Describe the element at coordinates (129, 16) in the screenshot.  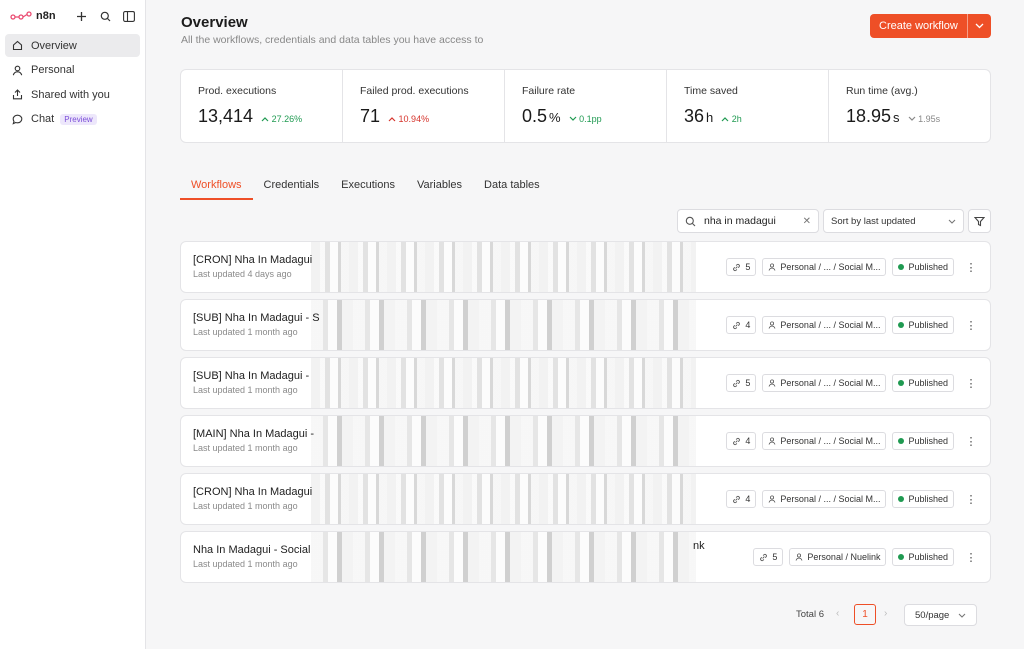
I see `sidebar-toggle-icon` at that location.